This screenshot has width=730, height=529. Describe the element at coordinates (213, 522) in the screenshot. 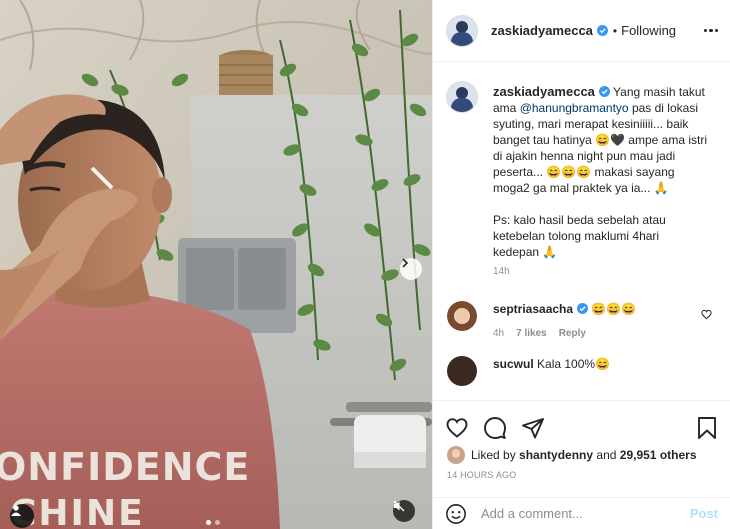

I see `carousel-indicator` at that location.